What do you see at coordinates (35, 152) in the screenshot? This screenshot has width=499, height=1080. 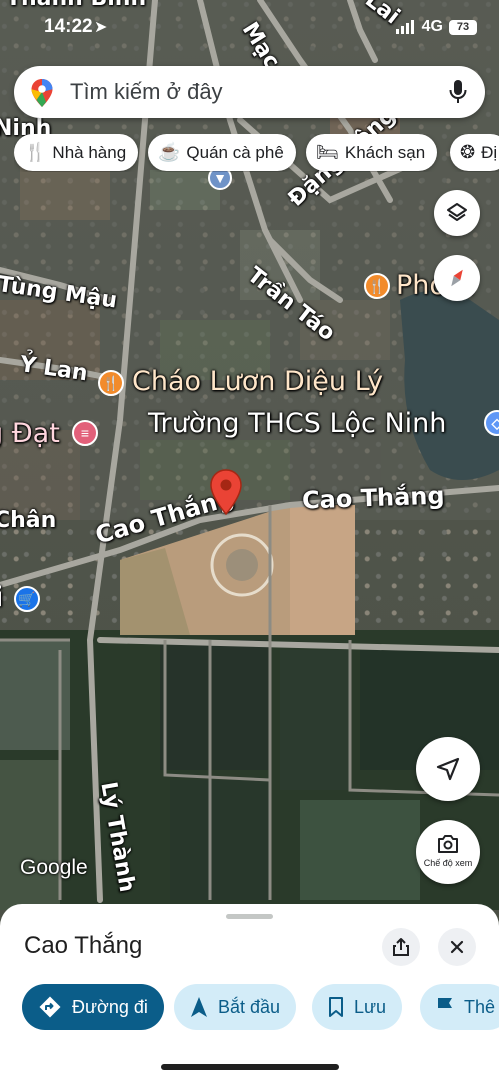 I see `fork-knife-icon: 🍴` at bounding box center [35, 152].